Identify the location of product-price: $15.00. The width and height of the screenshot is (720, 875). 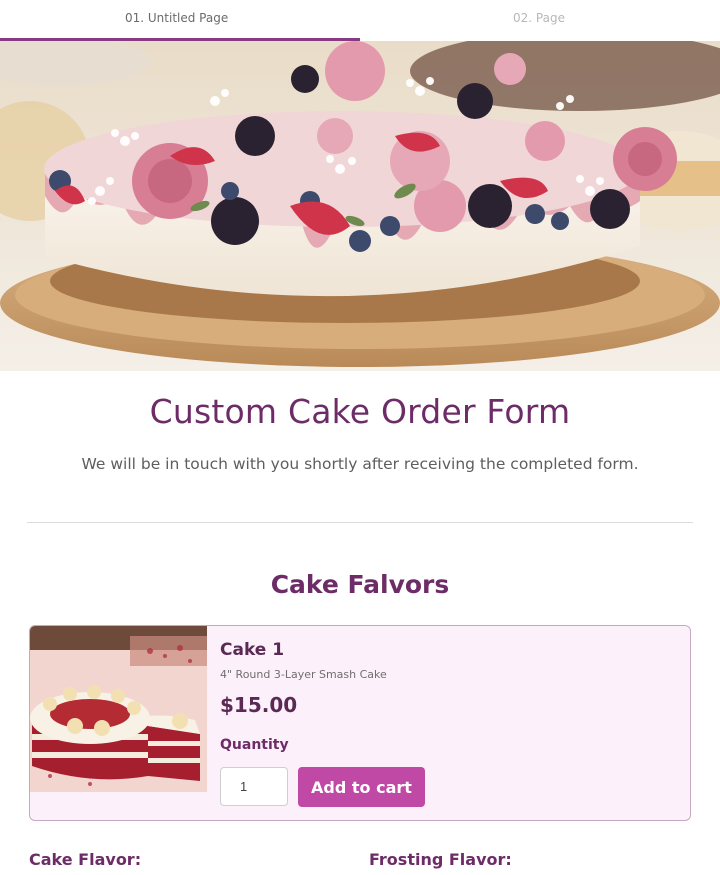
(259, 705).